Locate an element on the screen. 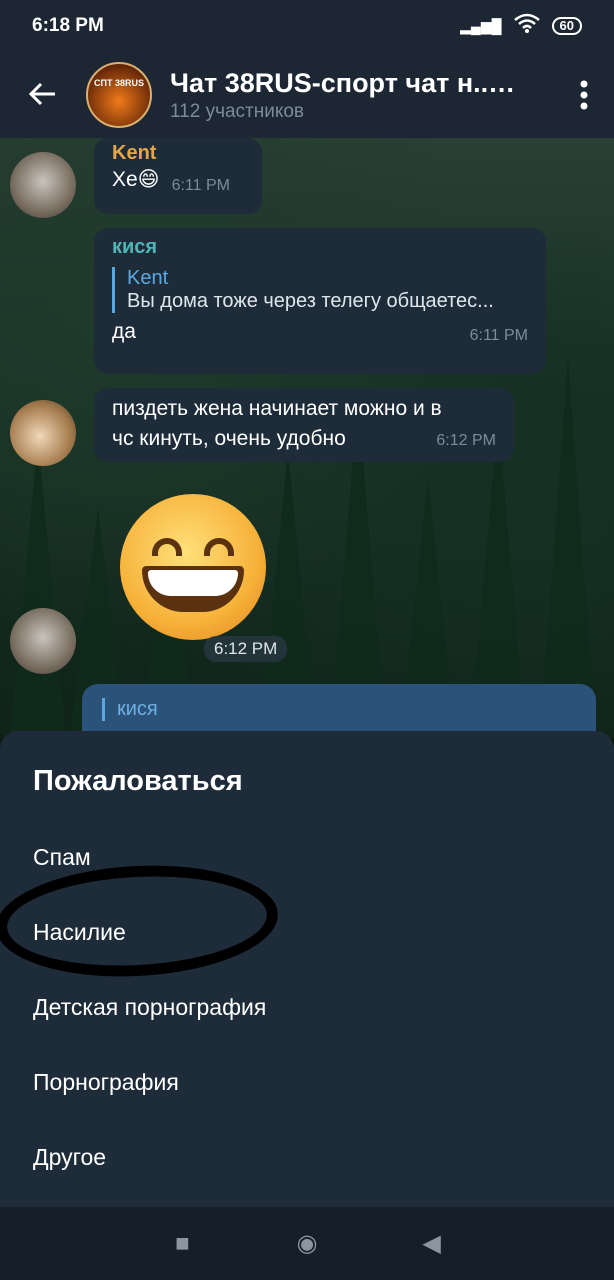 Image resolution: width=614 pixels, height=1280 pixels. group-avatar: СПТ 38RUS is located at coordinates (119, 95).